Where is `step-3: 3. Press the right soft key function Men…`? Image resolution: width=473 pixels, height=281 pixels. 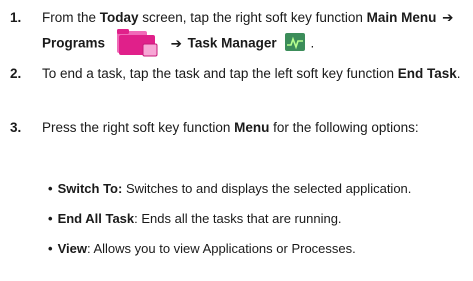
step-3: 3. Press the right soft key function Men… is located at coordinates (239, 127).